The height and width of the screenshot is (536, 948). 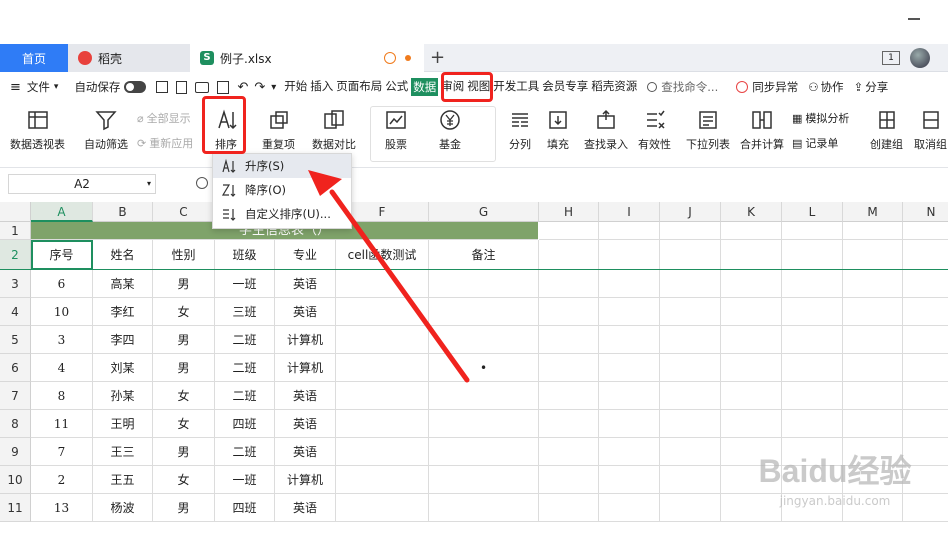 What do you see at coordinates (647, 184) in the screenshot?
I see `formula-input` at bounding box center [647, 184].